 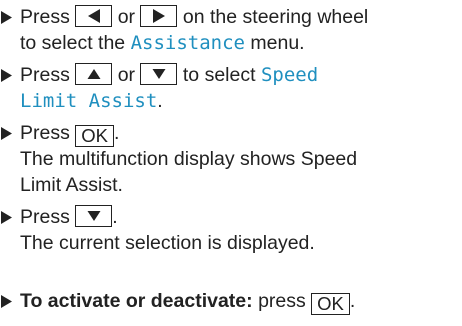 I want to click on step-2-line-1: Press or to select Speed, so click(x=159, y=75).